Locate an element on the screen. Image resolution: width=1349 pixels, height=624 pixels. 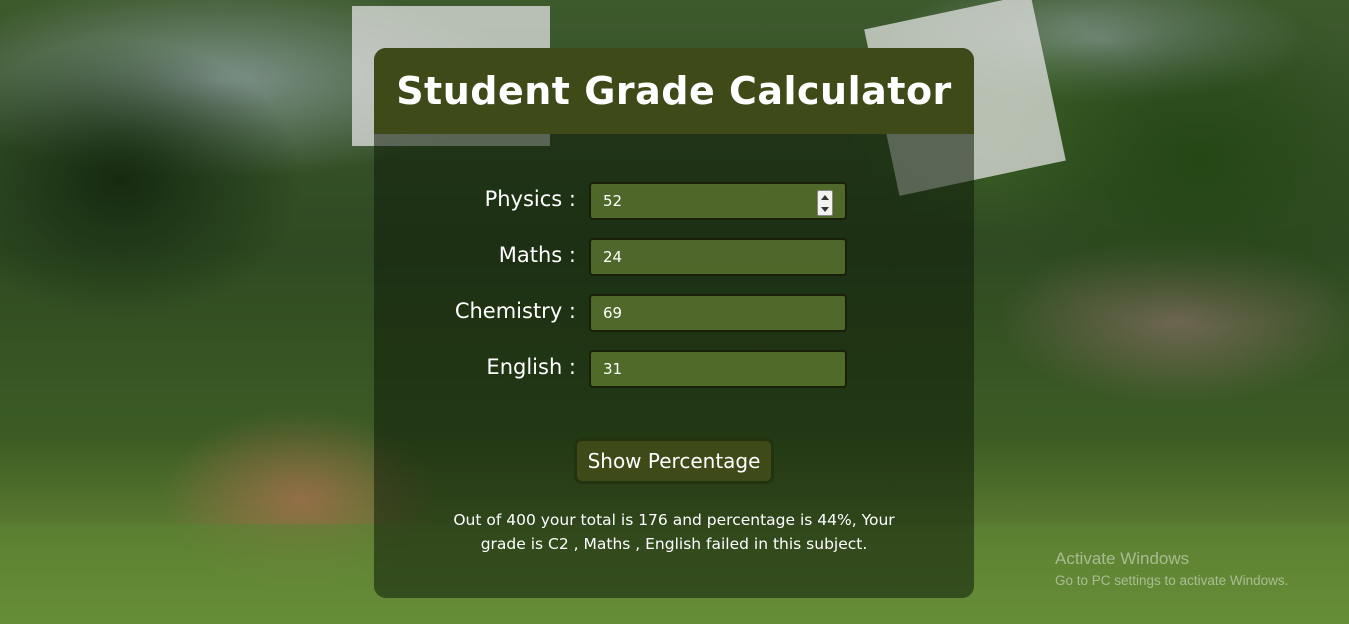
maths-label: Maths : is located at coordinates (537, 255).